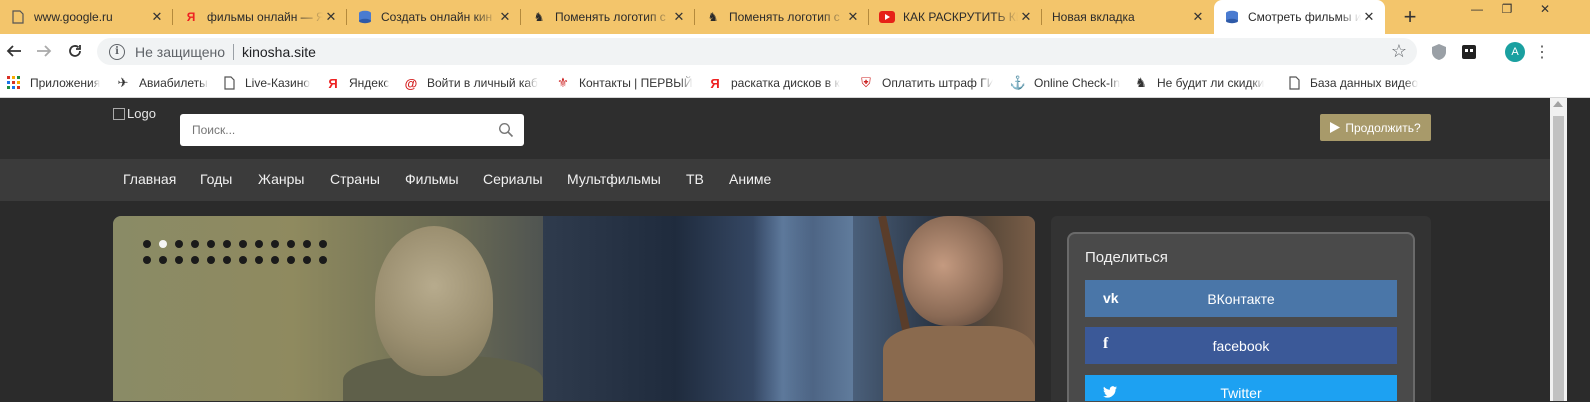 The width and height of the screenshot is (1590, 402). I want to click on bookmark-label: Оплатить штраф ГИБ, so click(937, 83).